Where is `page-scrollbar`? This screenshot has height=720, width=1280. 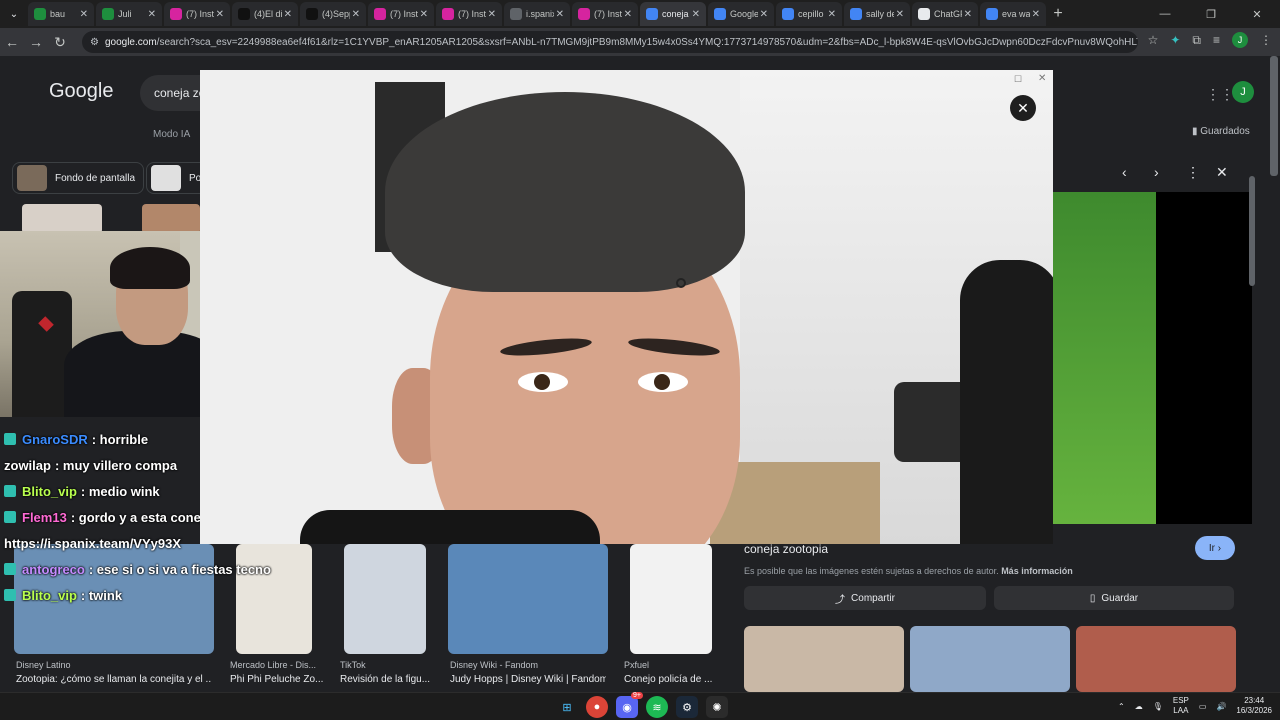
page-scrollbar is located at coordinates (1274, 116).